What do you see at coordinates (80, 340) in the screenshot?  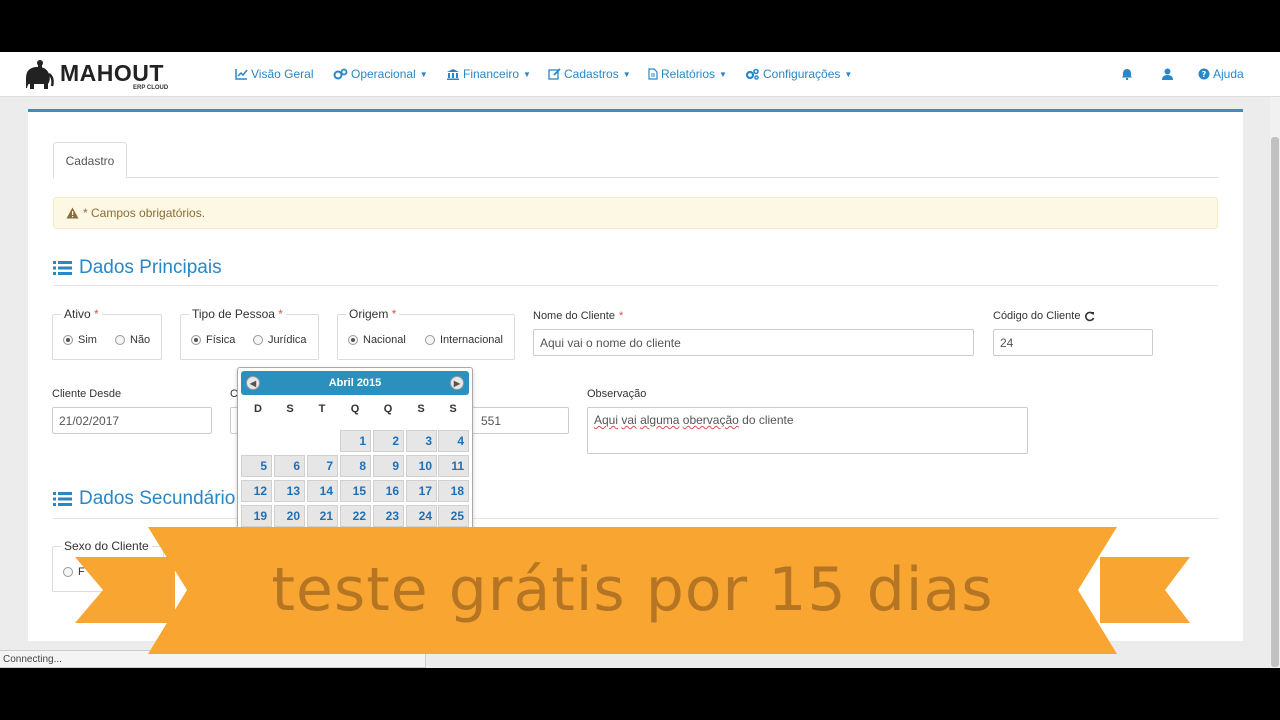 I see `ativo-sim-radio: Sim` at bounding box center [80, 340].